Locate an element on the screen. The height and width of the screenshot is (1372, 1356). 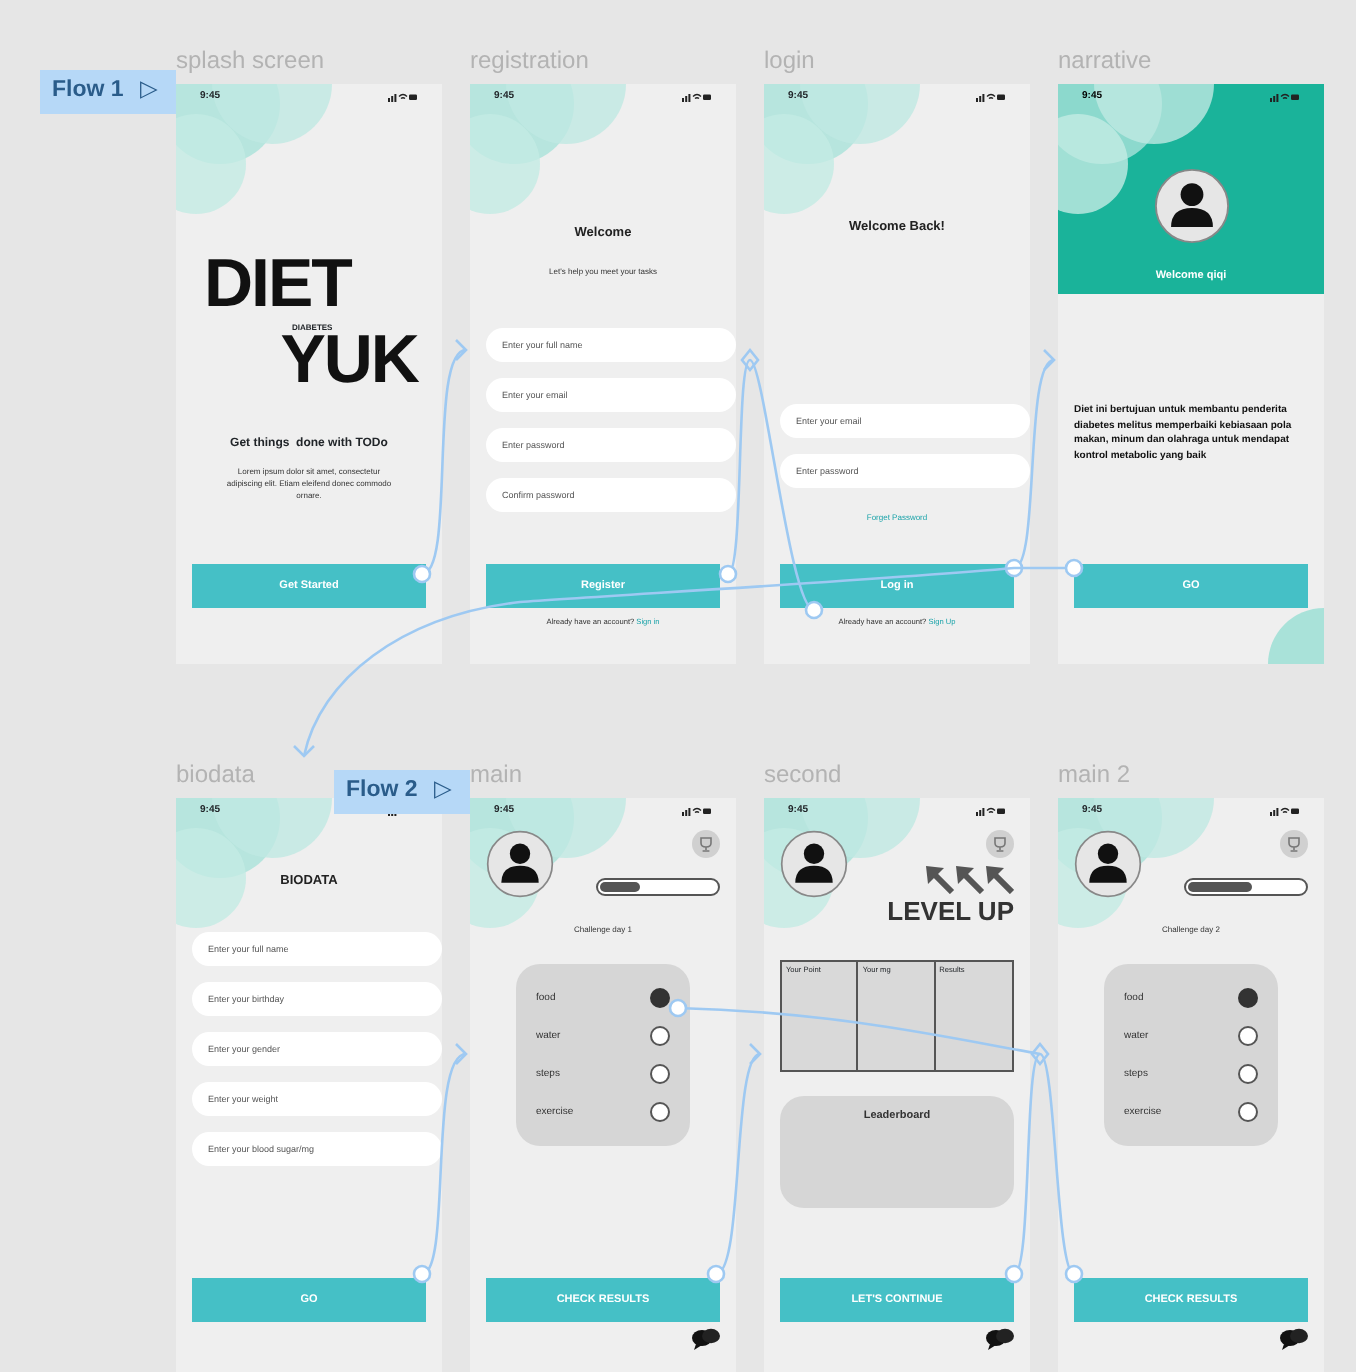
level-up-title: LEVEL UP is located at coordinates (950, 911).